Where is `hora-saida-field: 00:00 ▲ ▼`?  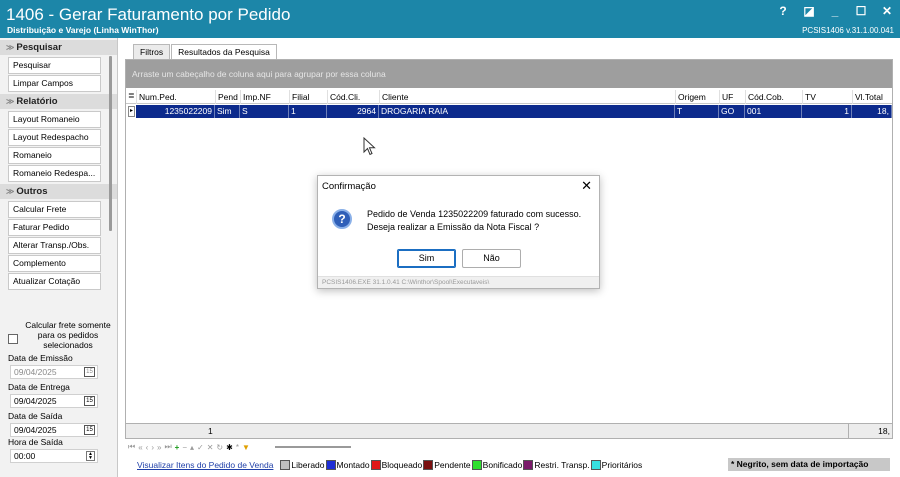
hora-saida-field: 00:00 ▲ ▼ is located at coordinates (54, 456).